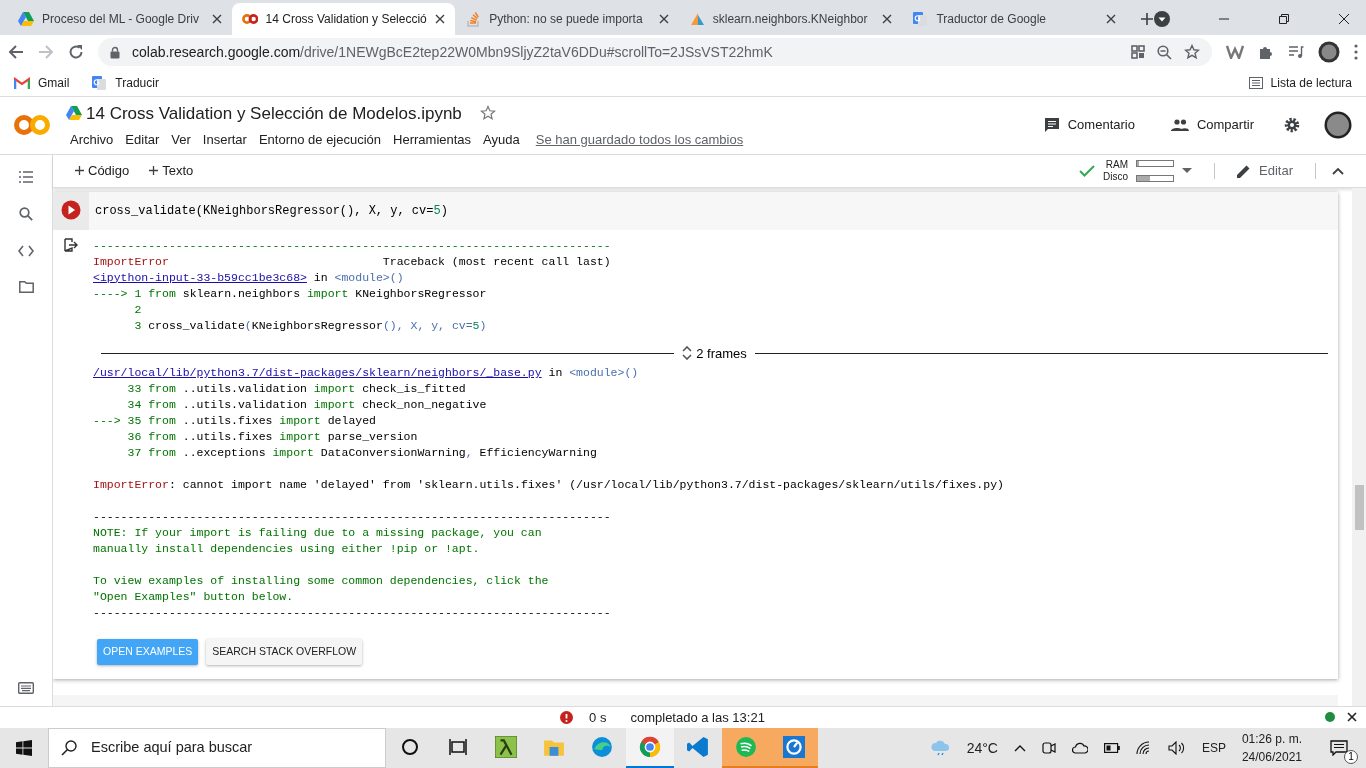  Describe the element at coordinates (1212, 125) in the screenshot. I see `header-action-button: Compartir` at that location.